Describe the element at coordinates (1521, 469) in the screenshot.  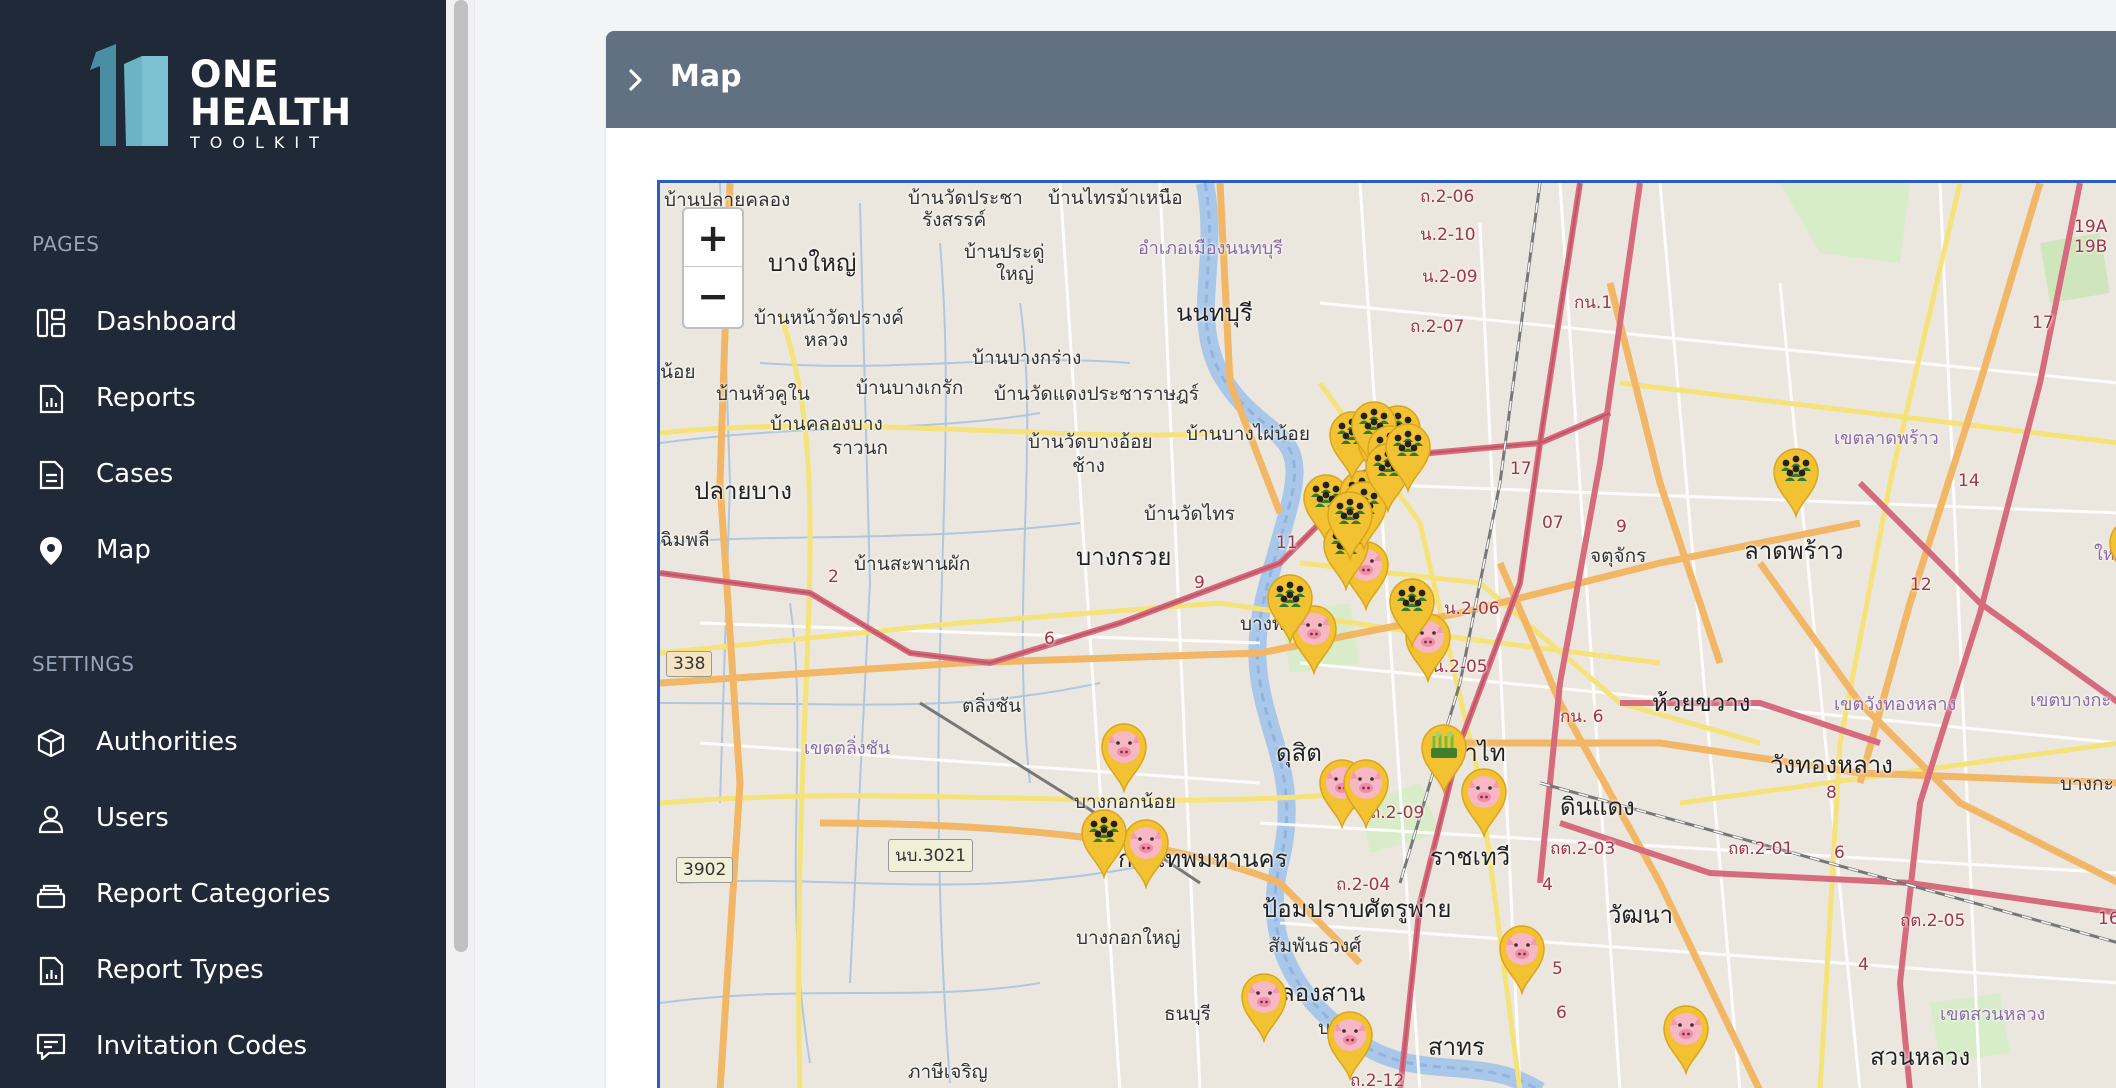
I see `route-number: 17` at that location.